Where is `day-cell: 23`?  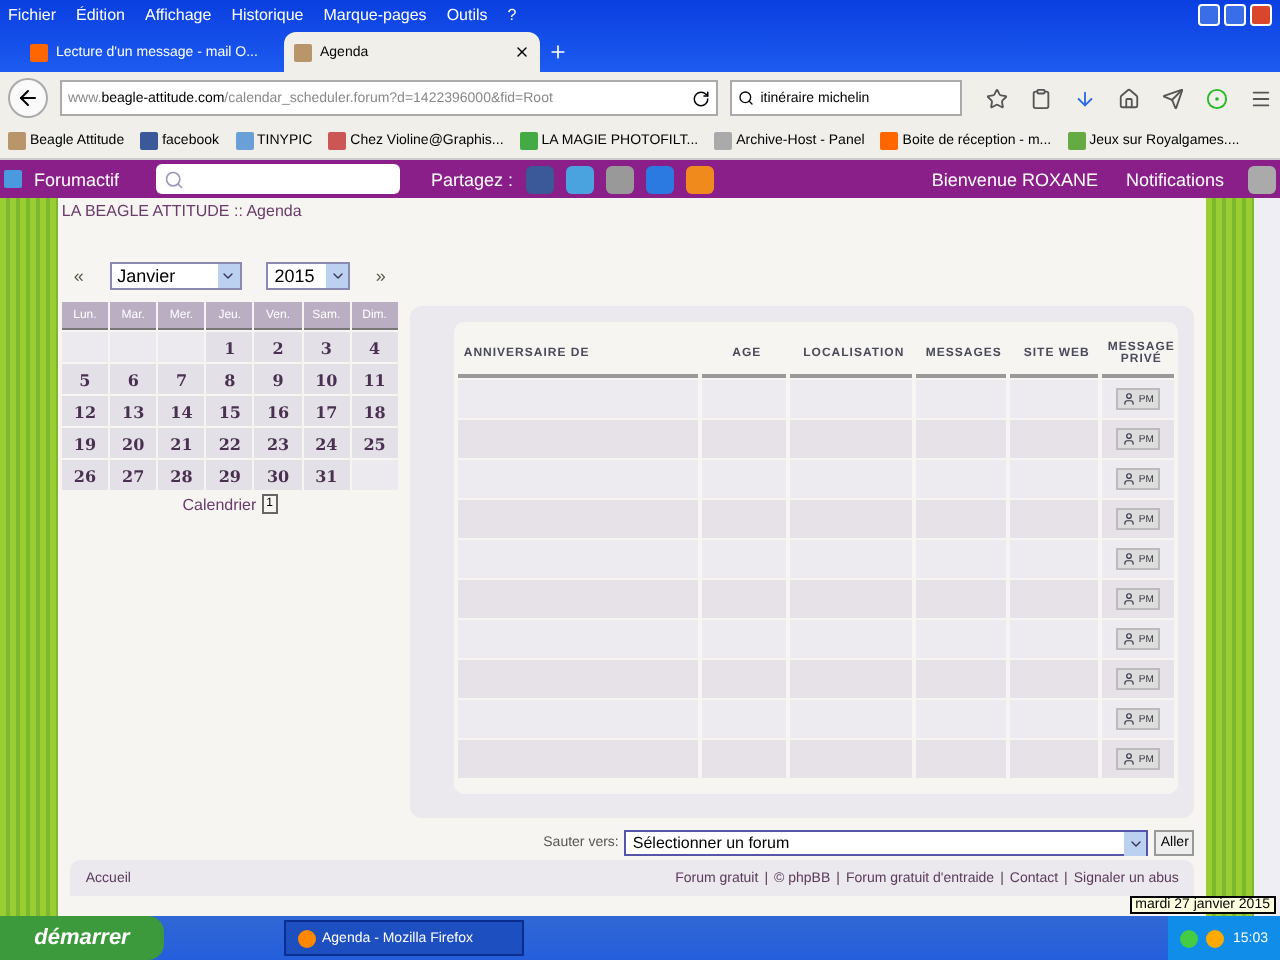
day-cell: 23 is located at coordinates (278, 443).